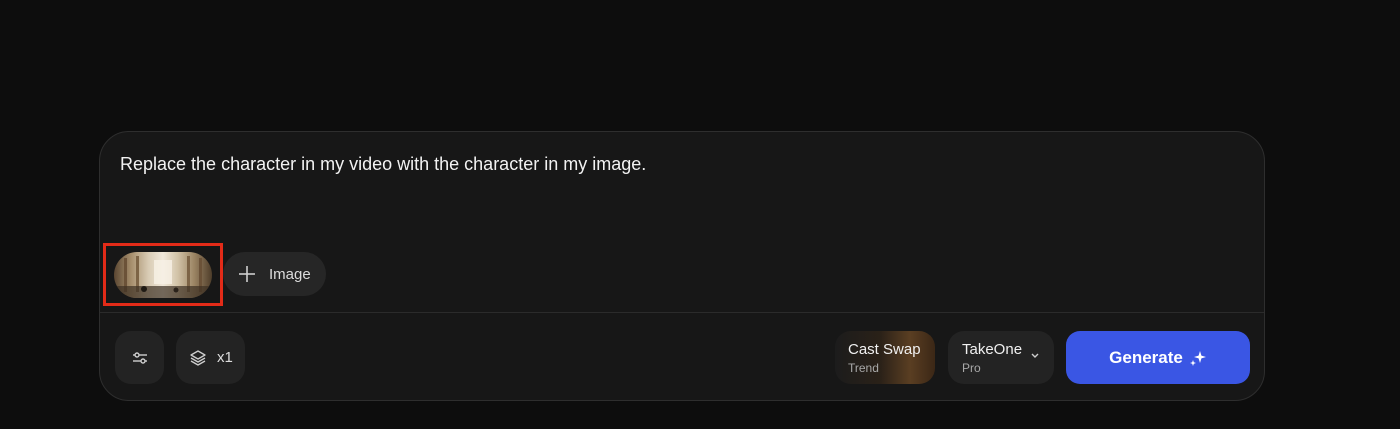 This screenshot has width=1400, height=429. Describe the element at coordinates (247, 274) in the screenshot. I see `plus-icon` at that location.